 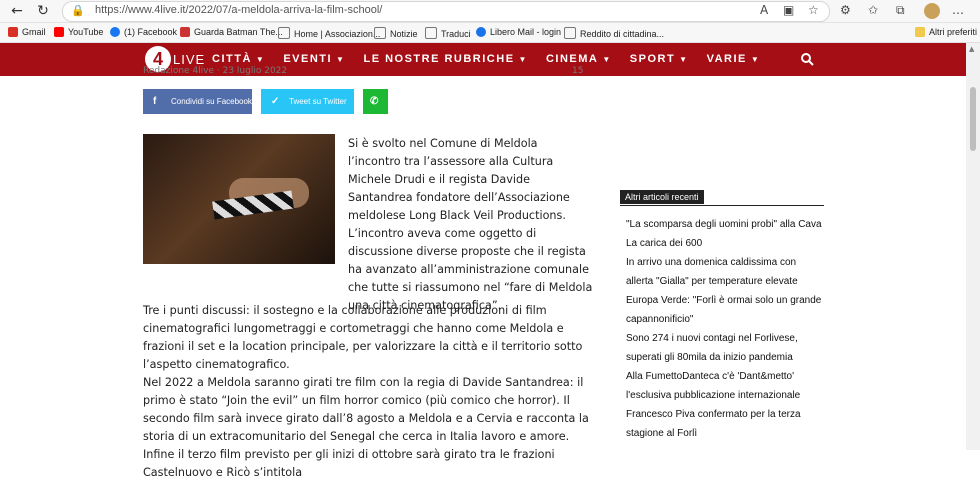 What do you see at coordinates (946, 32) in the screenshot?
I see `bookmark-altri-preferiti: Altri preferiti` at bounding box center [946, 32].